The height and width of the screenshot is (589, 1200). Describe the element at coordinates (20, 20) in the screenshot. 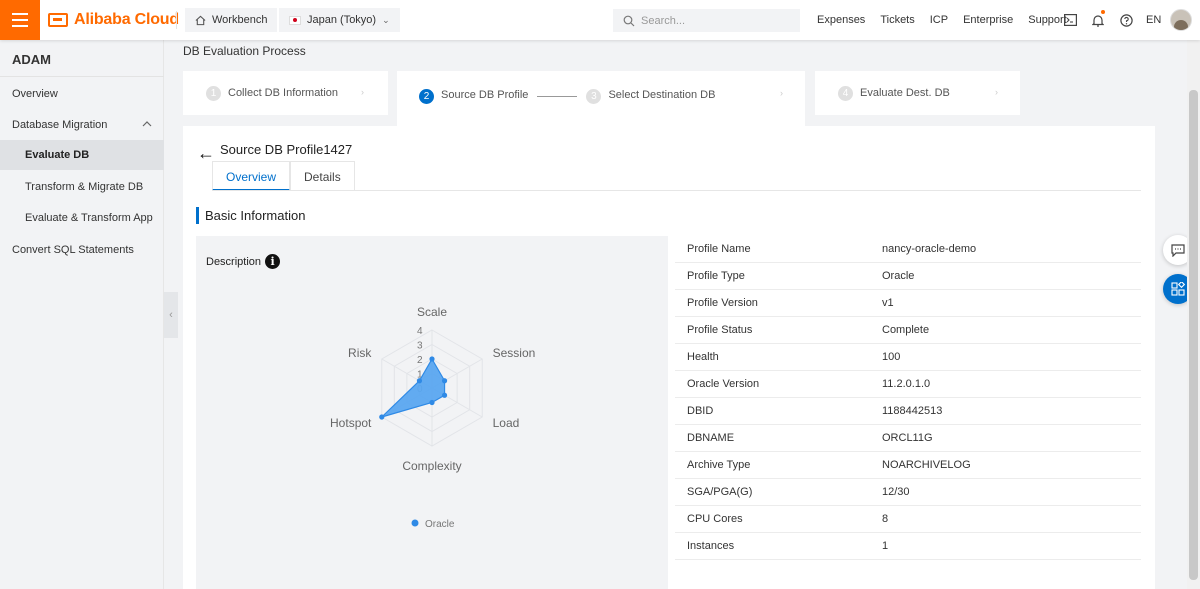

I see `hamburger-menu-icon` at that location.